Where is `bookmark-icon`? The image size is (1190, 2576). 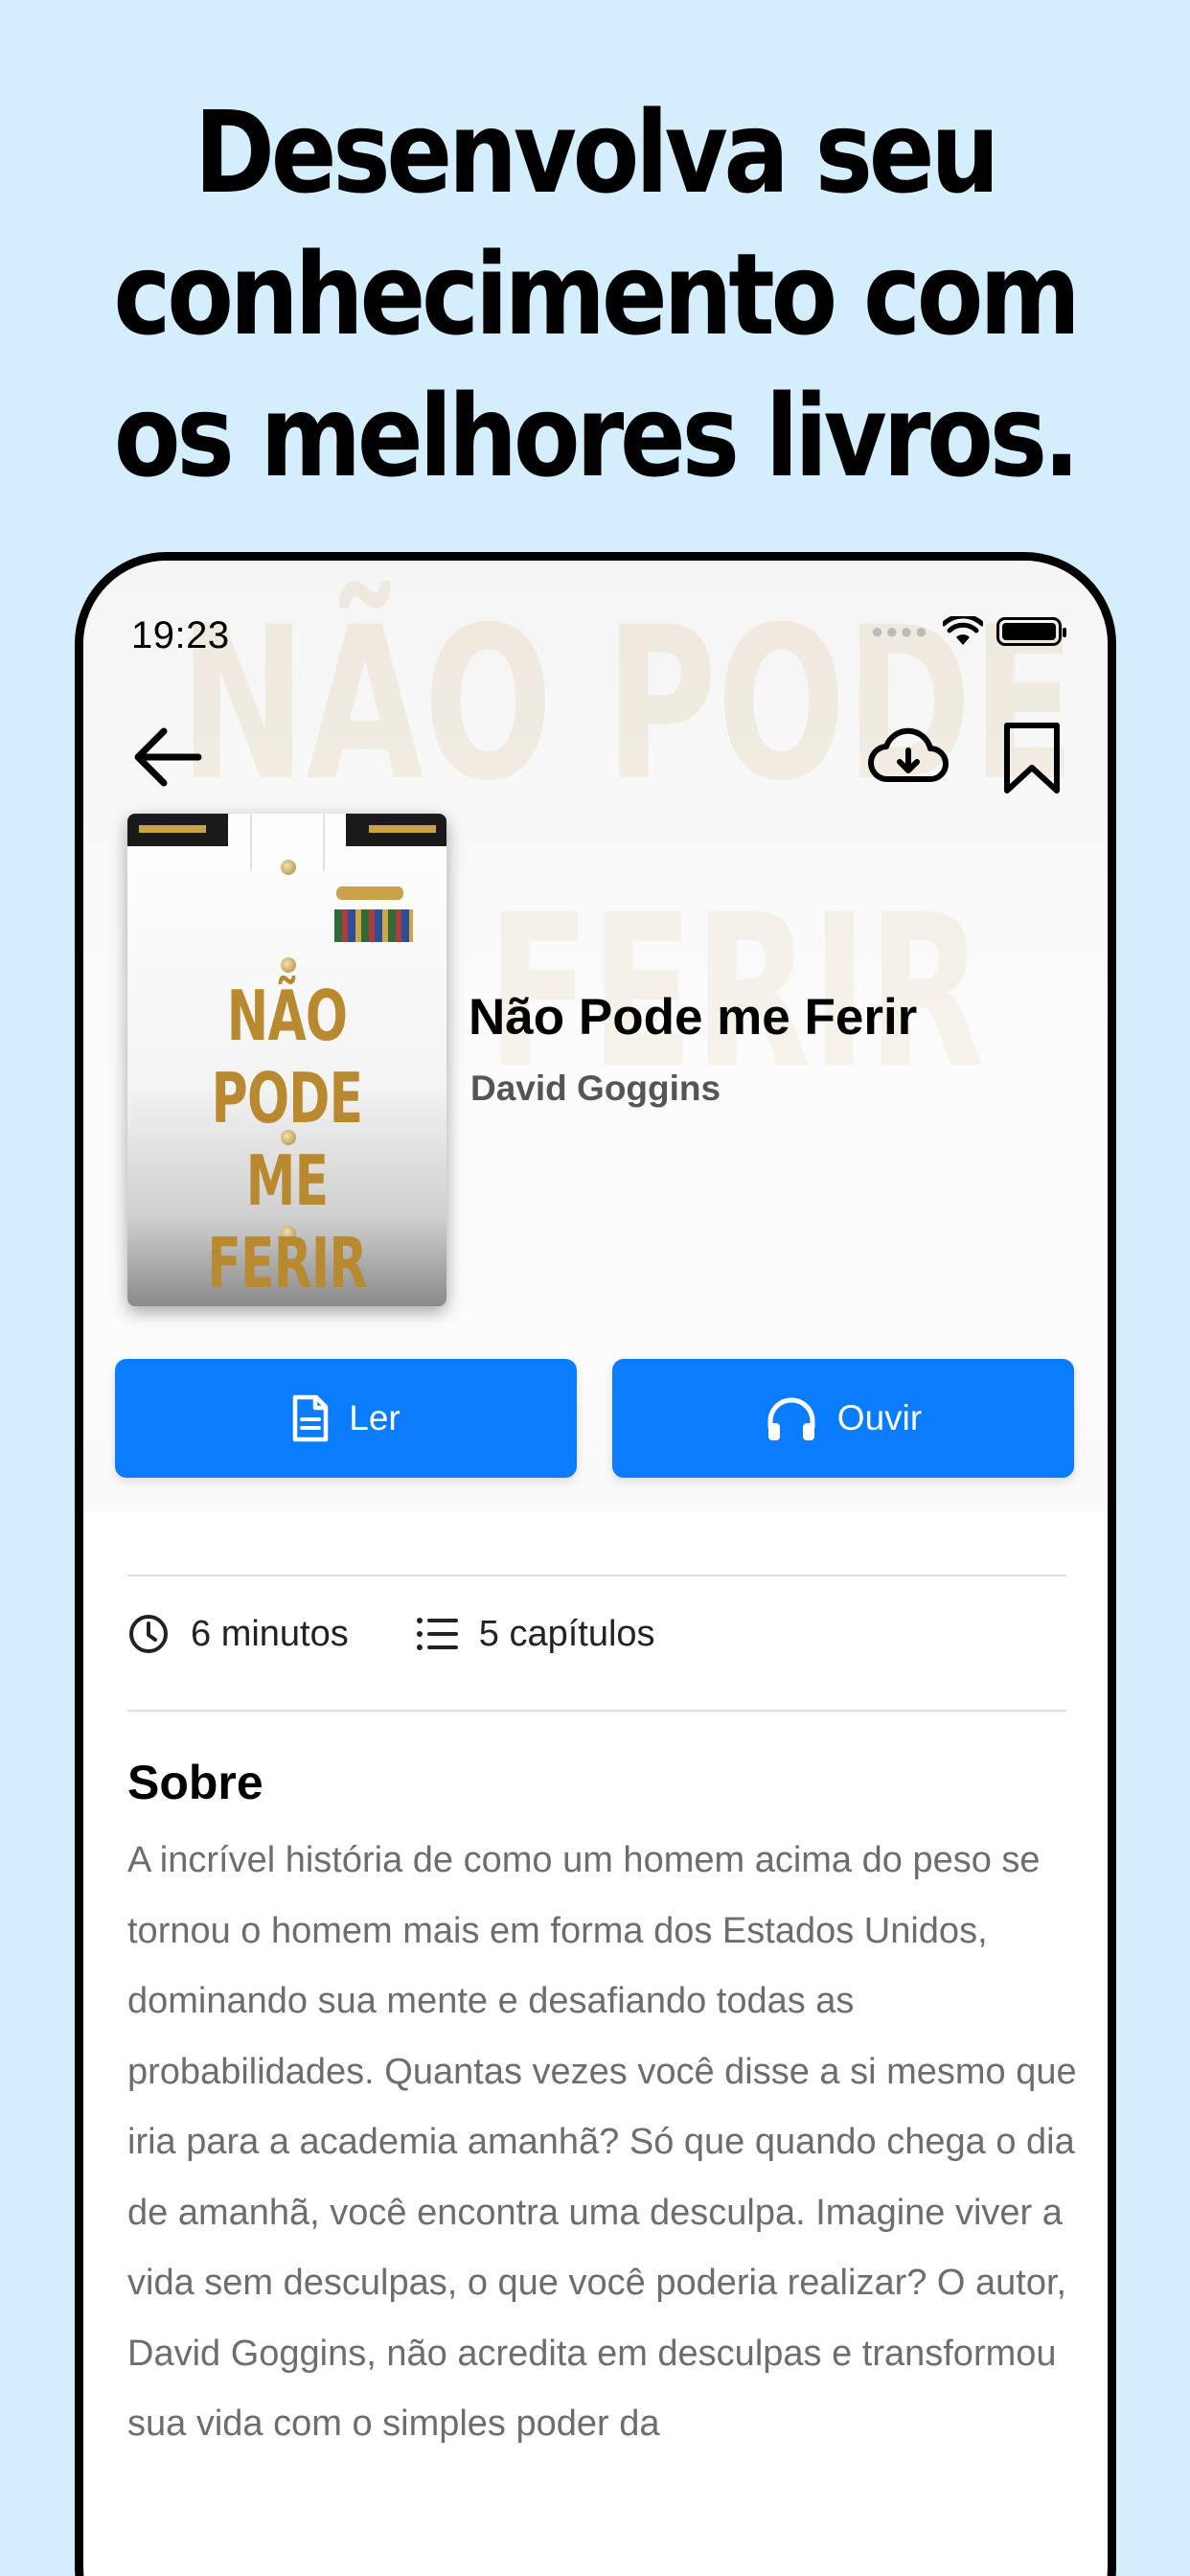 bookmark-icon is located at coordinates (1032, 759).